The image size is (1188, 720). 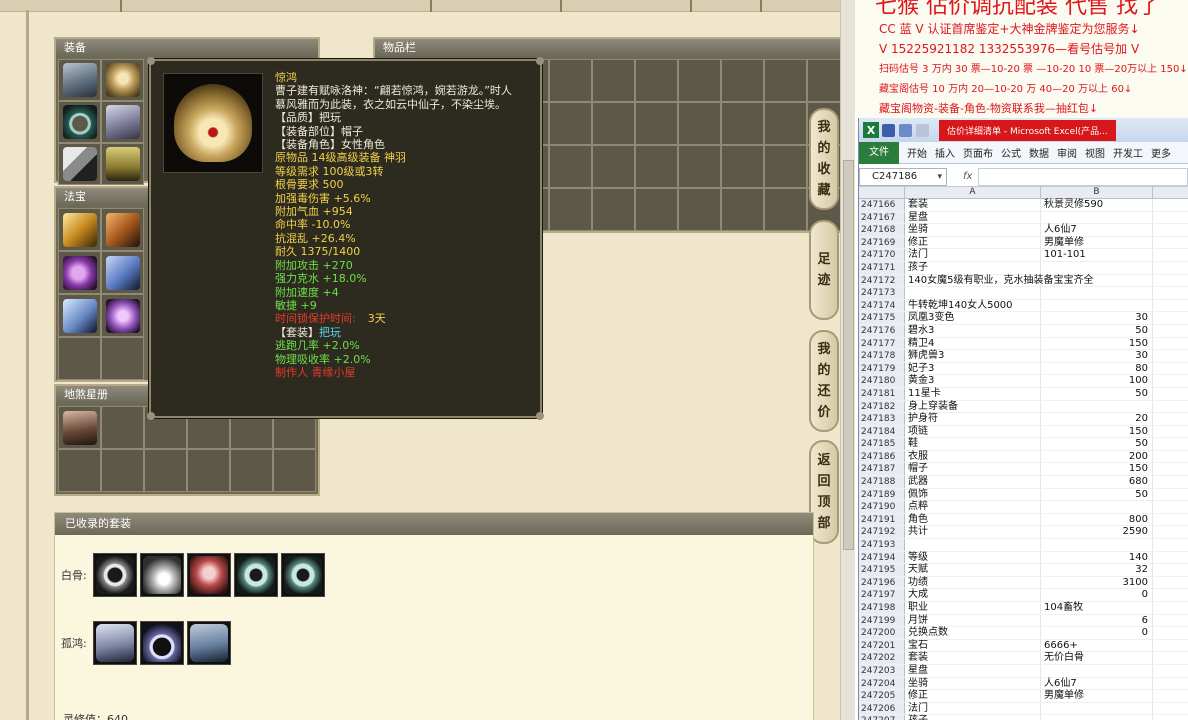 What do you see at coordinates (1097, 482) in the screenshot?
I see `cell-b: 680` at bounding box center [1097, 482].